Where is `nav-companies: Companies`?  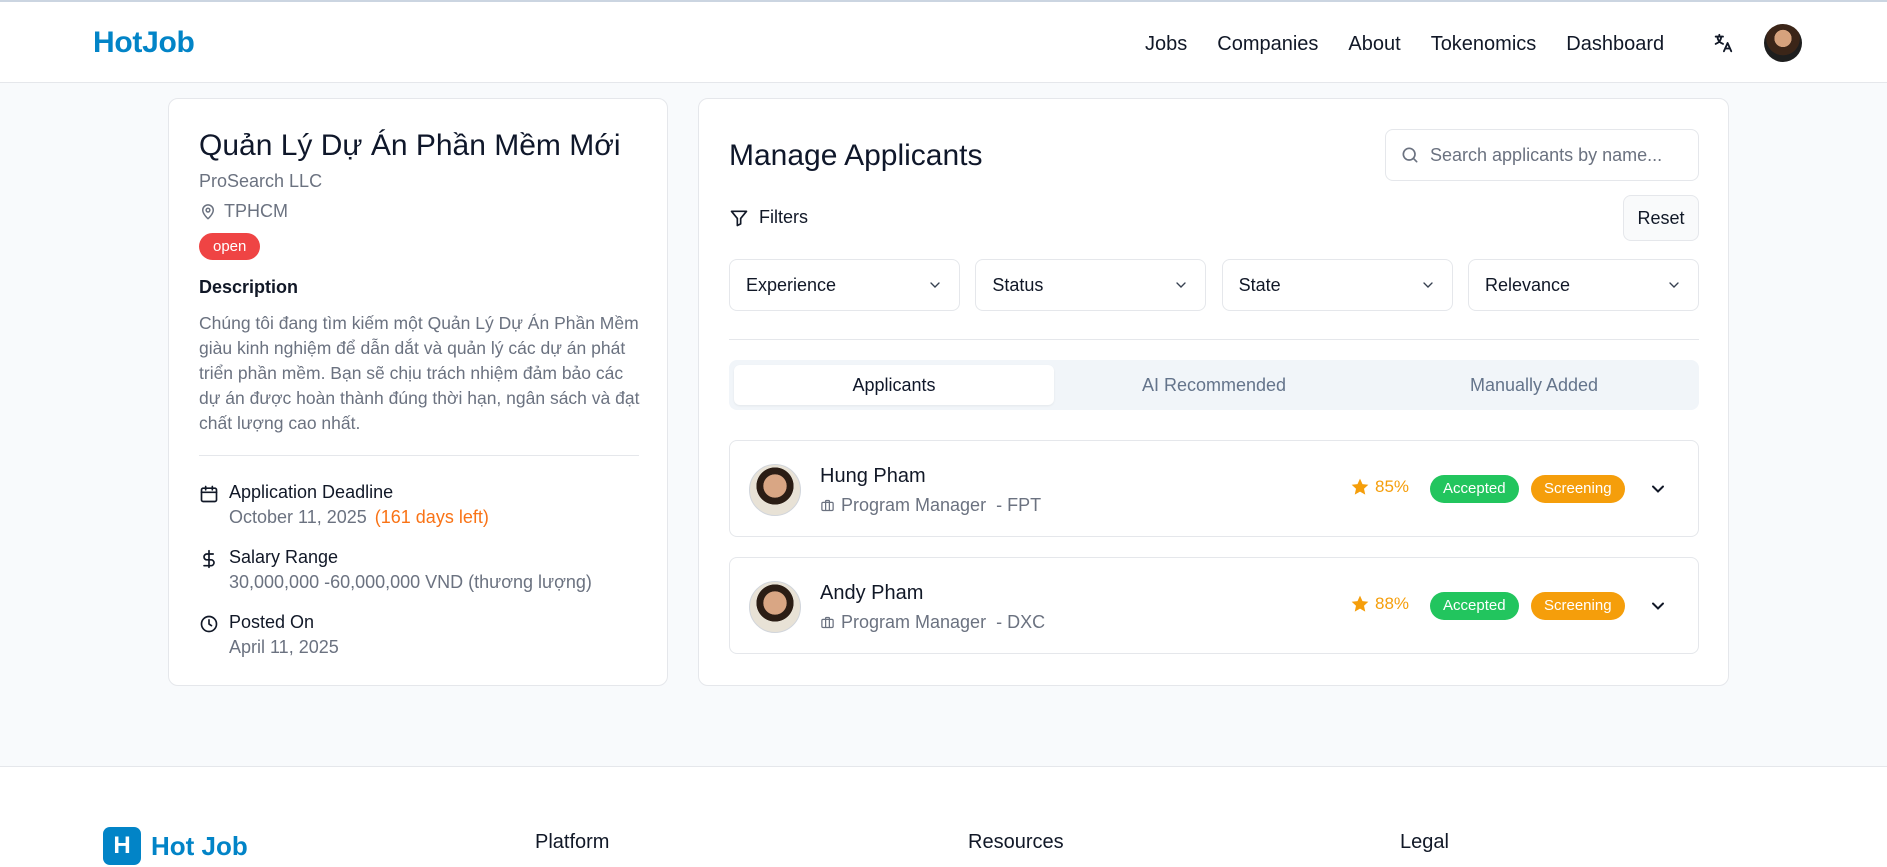
nav-companies: Companies is located at coordinates (1267, 44).